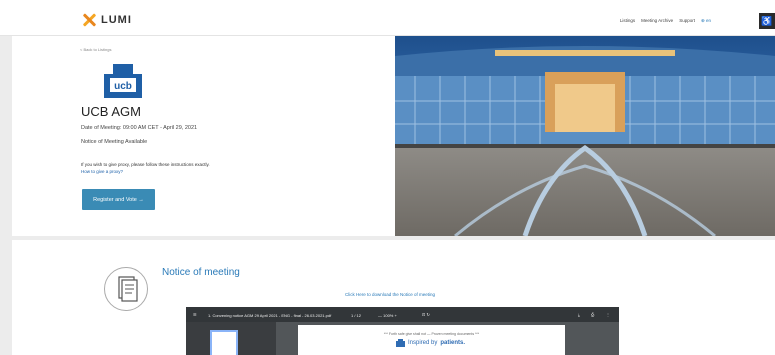 This screenshot has width=775, height=355. I want to click on accessibility-icon: ♿, so click(767, 21).